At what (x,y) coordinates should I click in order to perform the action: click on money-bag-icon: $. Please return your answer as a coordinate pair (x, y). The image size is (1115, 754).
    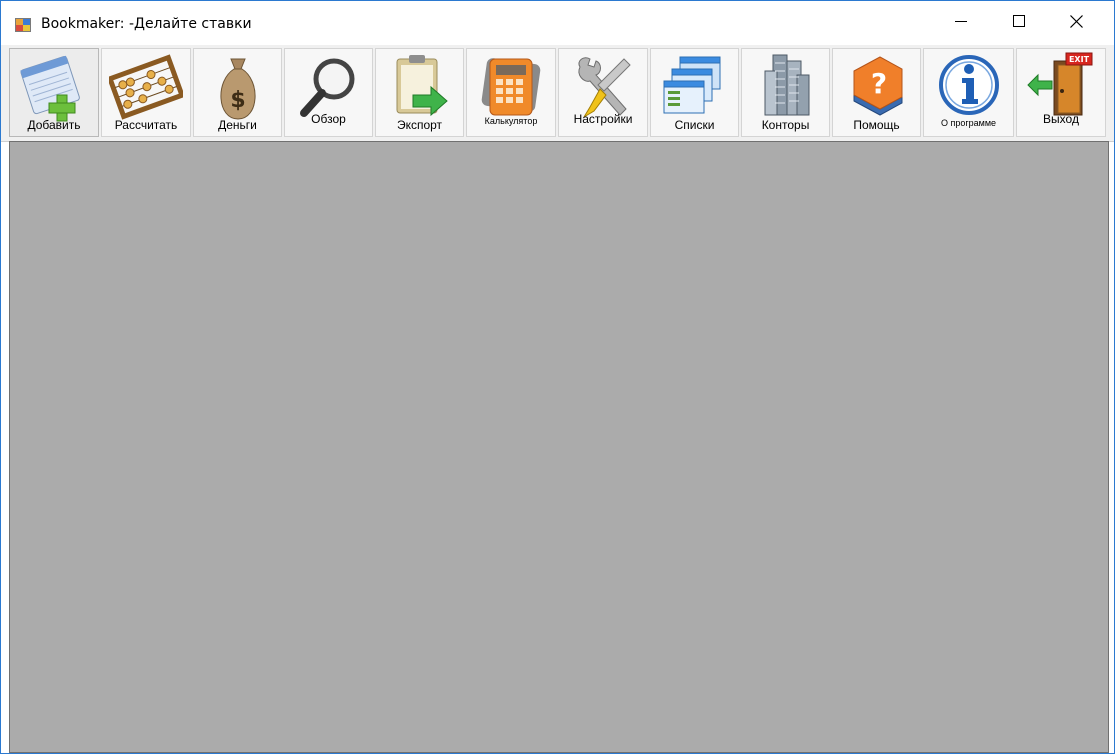
    Looking at the image, I should click on (237, 89).